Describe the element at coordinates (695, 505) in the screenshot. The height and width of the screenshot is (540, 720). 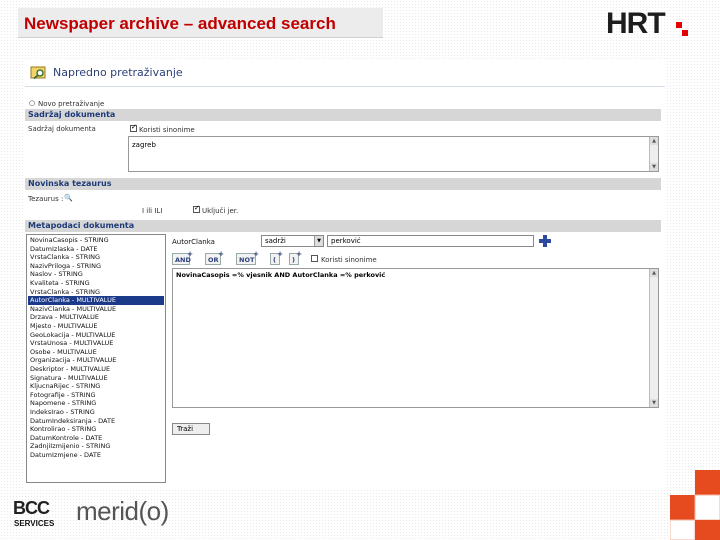
I see `corner-decoration` at that location.